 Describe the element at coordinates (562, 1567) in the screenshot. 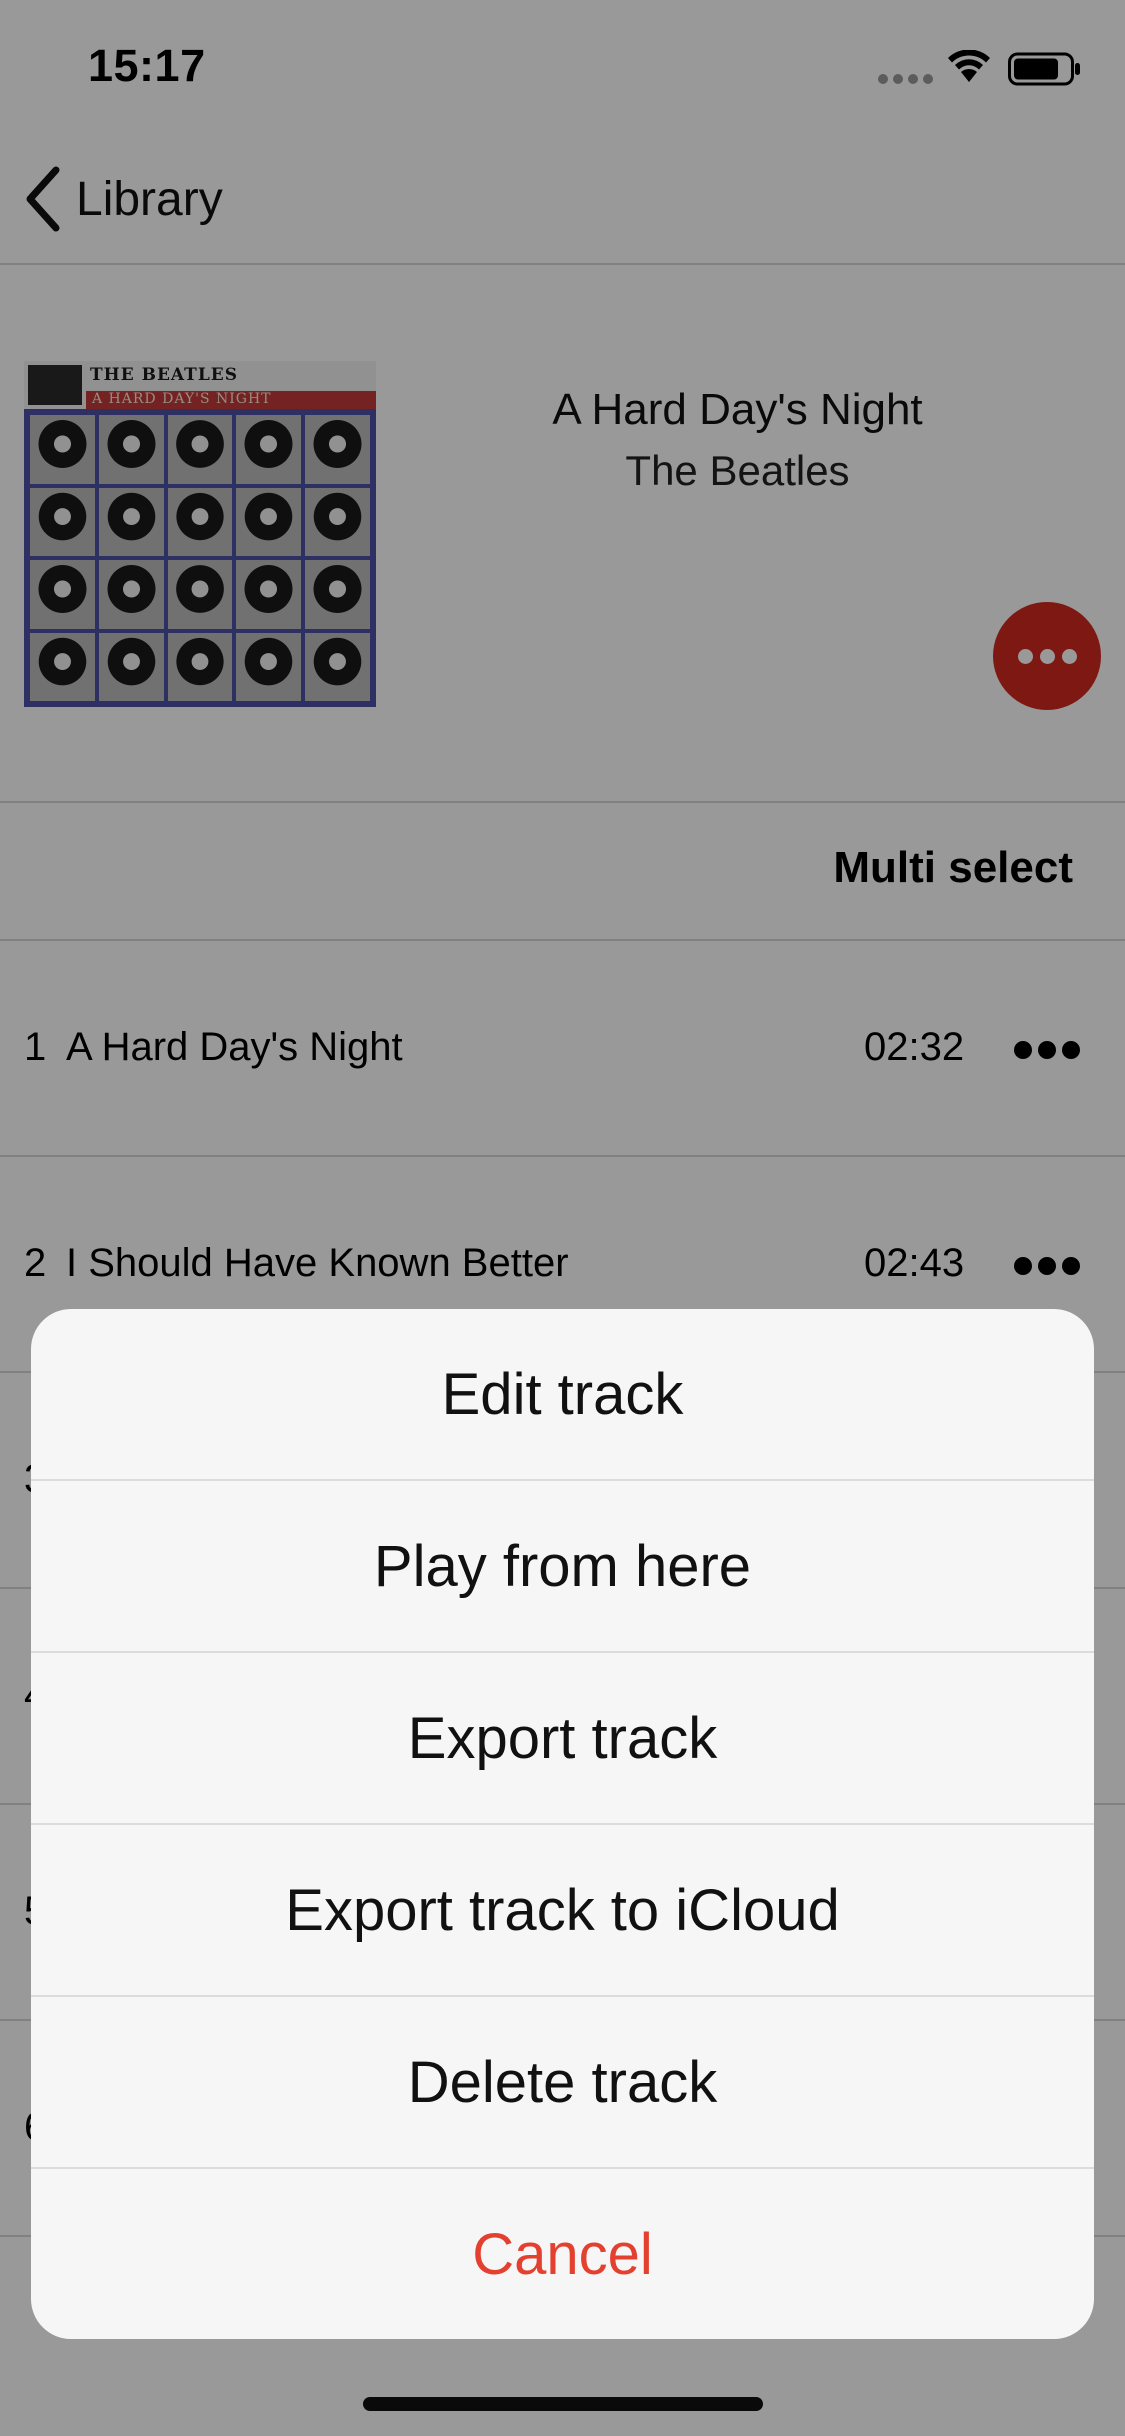

I see `play-from-here-button: Play from here` at that location.